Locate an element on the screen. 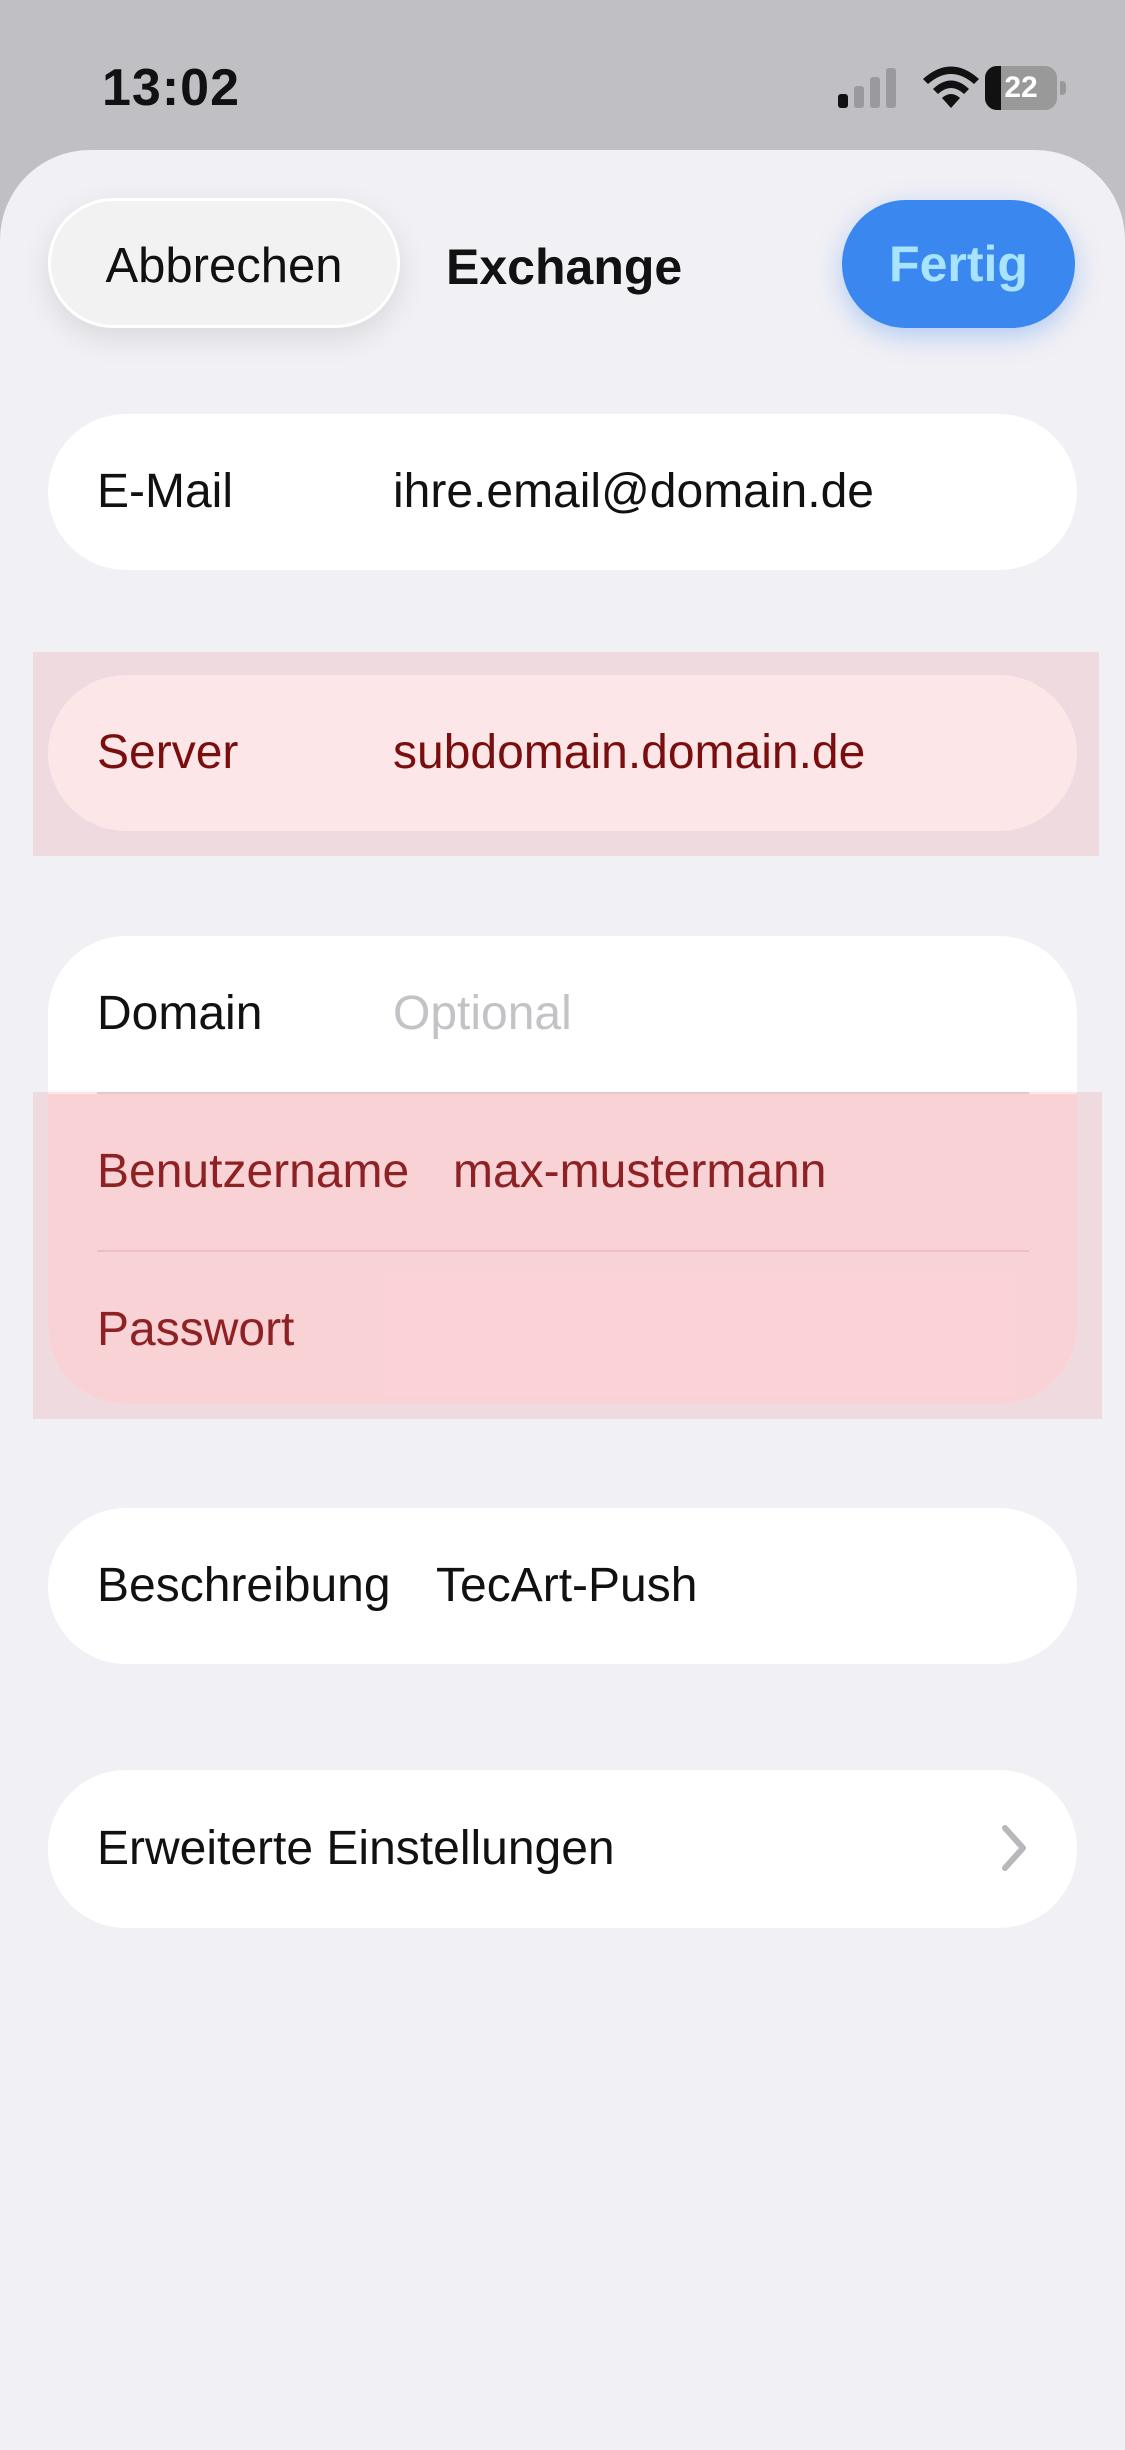  email-row: E-Mail ihre.email@domain.de is located at coordinates (562, 492).